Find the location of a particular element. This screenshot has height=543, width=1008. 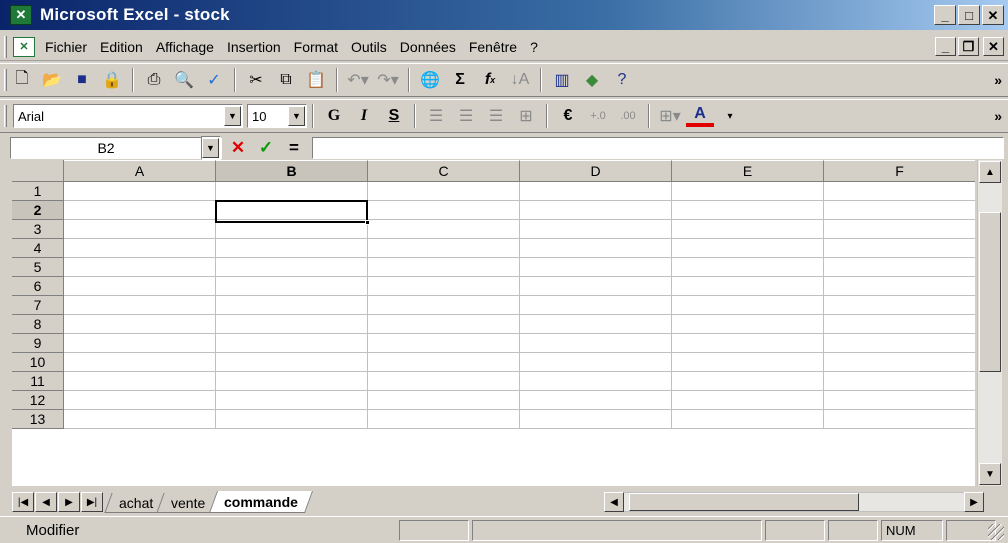

cell-d1 is located at coordinates (596, 191).